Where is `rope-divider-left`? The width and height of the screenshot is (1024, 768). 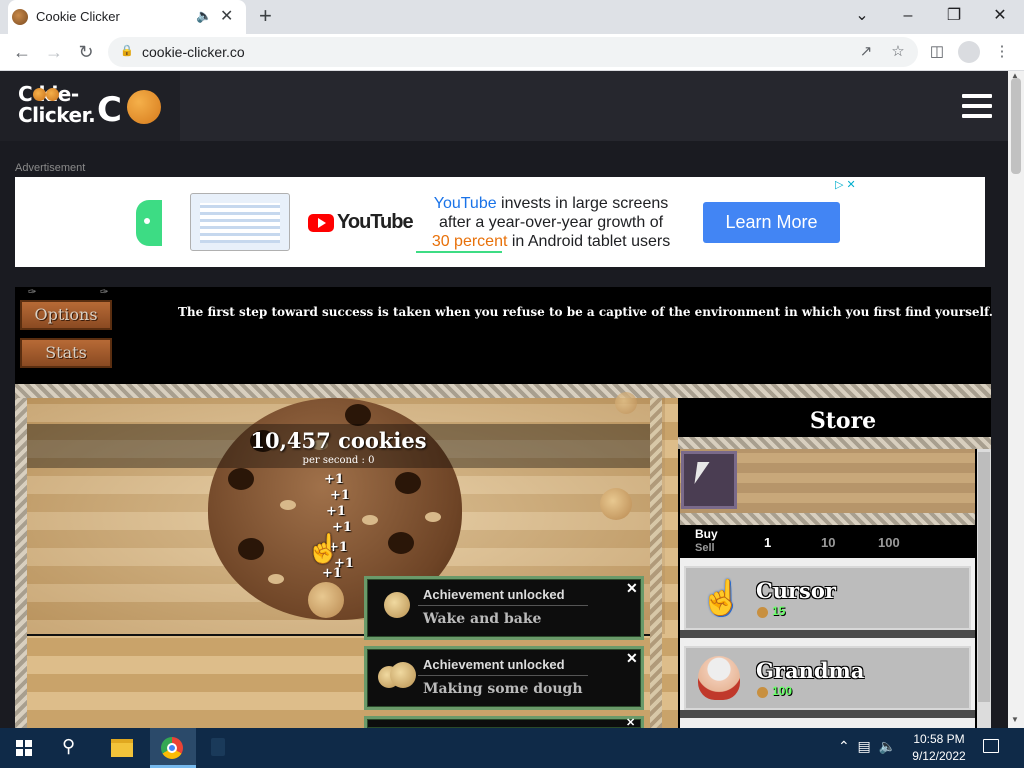
rope-divider-left is located at coordinates (21, 563).